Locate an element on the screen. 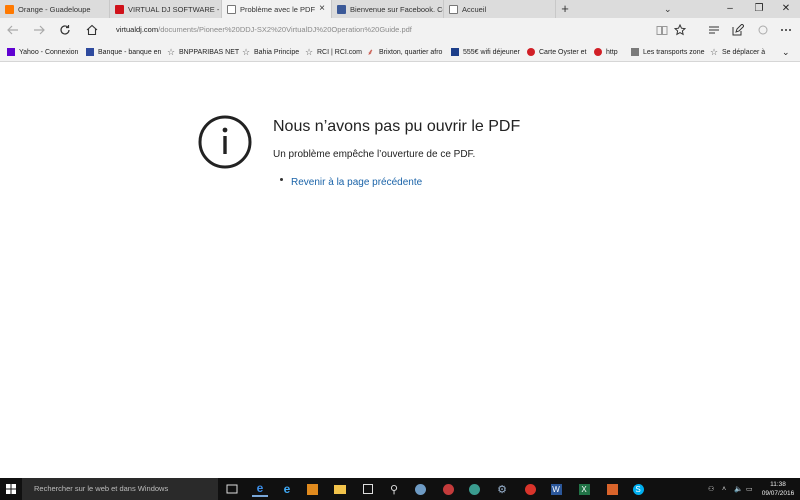 The height and width of the screenshot is (500, 800). favorite-label: Se déplacer à is located at coordinates (744, 52).